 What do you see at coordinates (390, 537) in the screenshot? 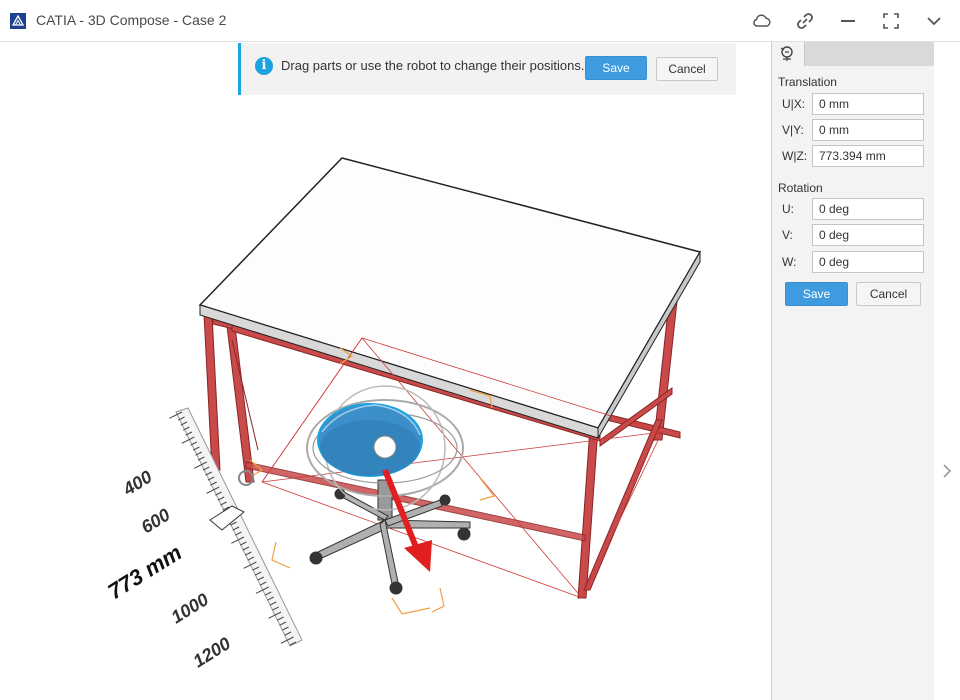
I see `chair-base` at bounding box center [390, 537].